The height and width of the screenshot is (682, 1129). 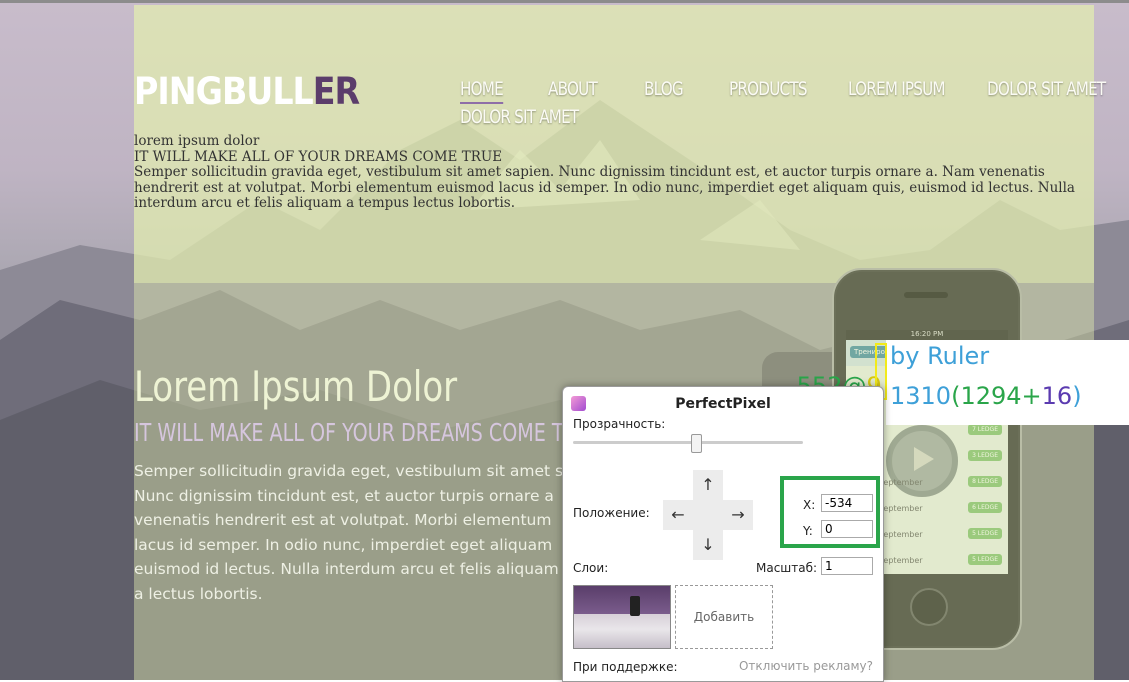 What do you see at coordinates (787, 568) in the screenshot?
I see `scale-label: Масштаб:` at bounding box center [787, 568].